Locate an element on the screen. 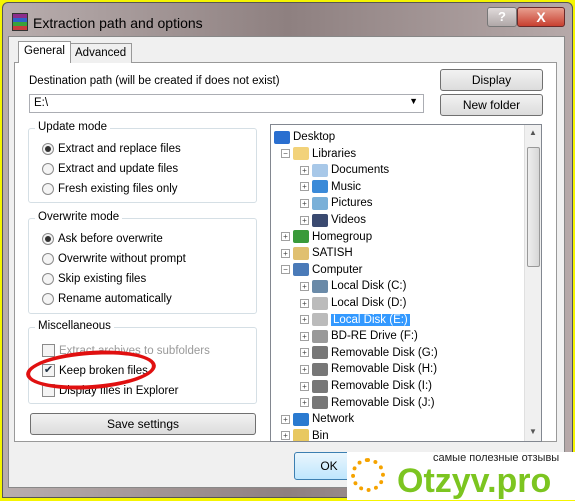 This screenshot has width=575, height=501. overwrite-mode-title: Overwrite mode is located at coordinates (79, 217).